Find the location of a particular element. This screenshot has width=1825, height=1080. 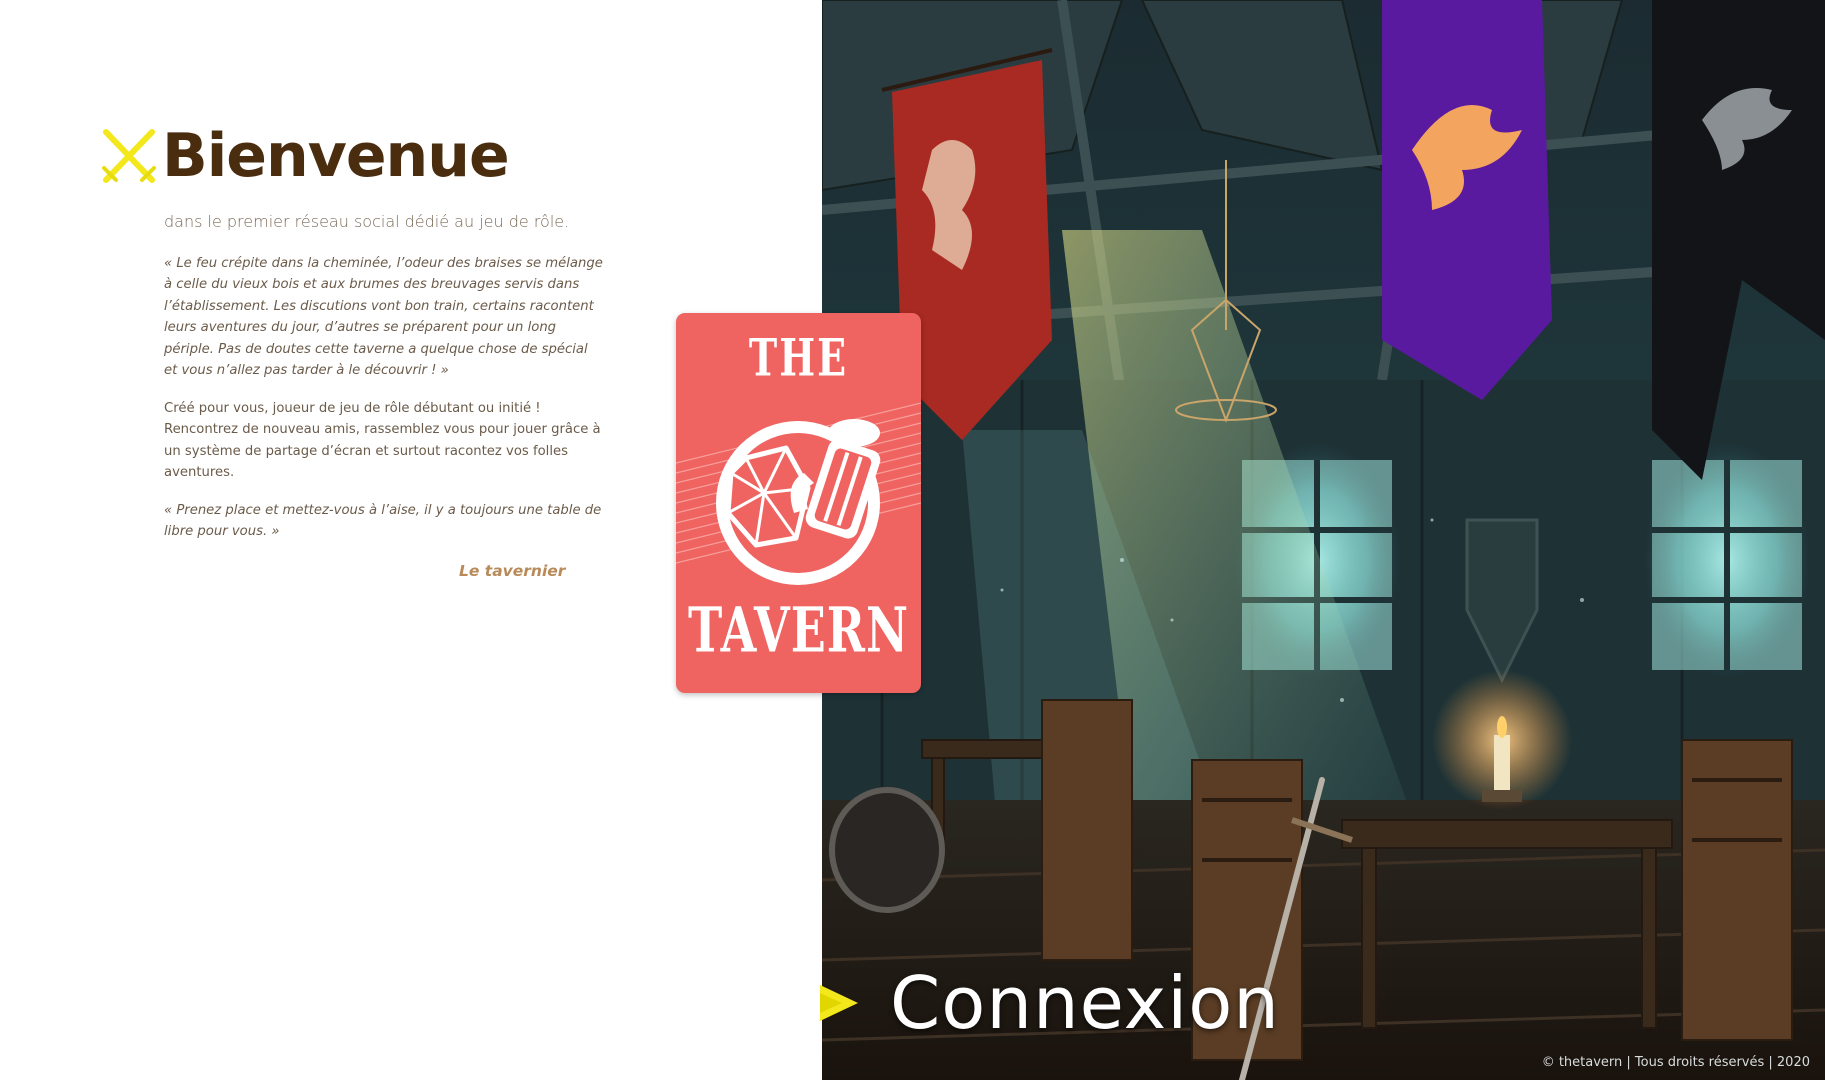

logo-text-tavern: TAVERN is located at coordinates (798, 630).